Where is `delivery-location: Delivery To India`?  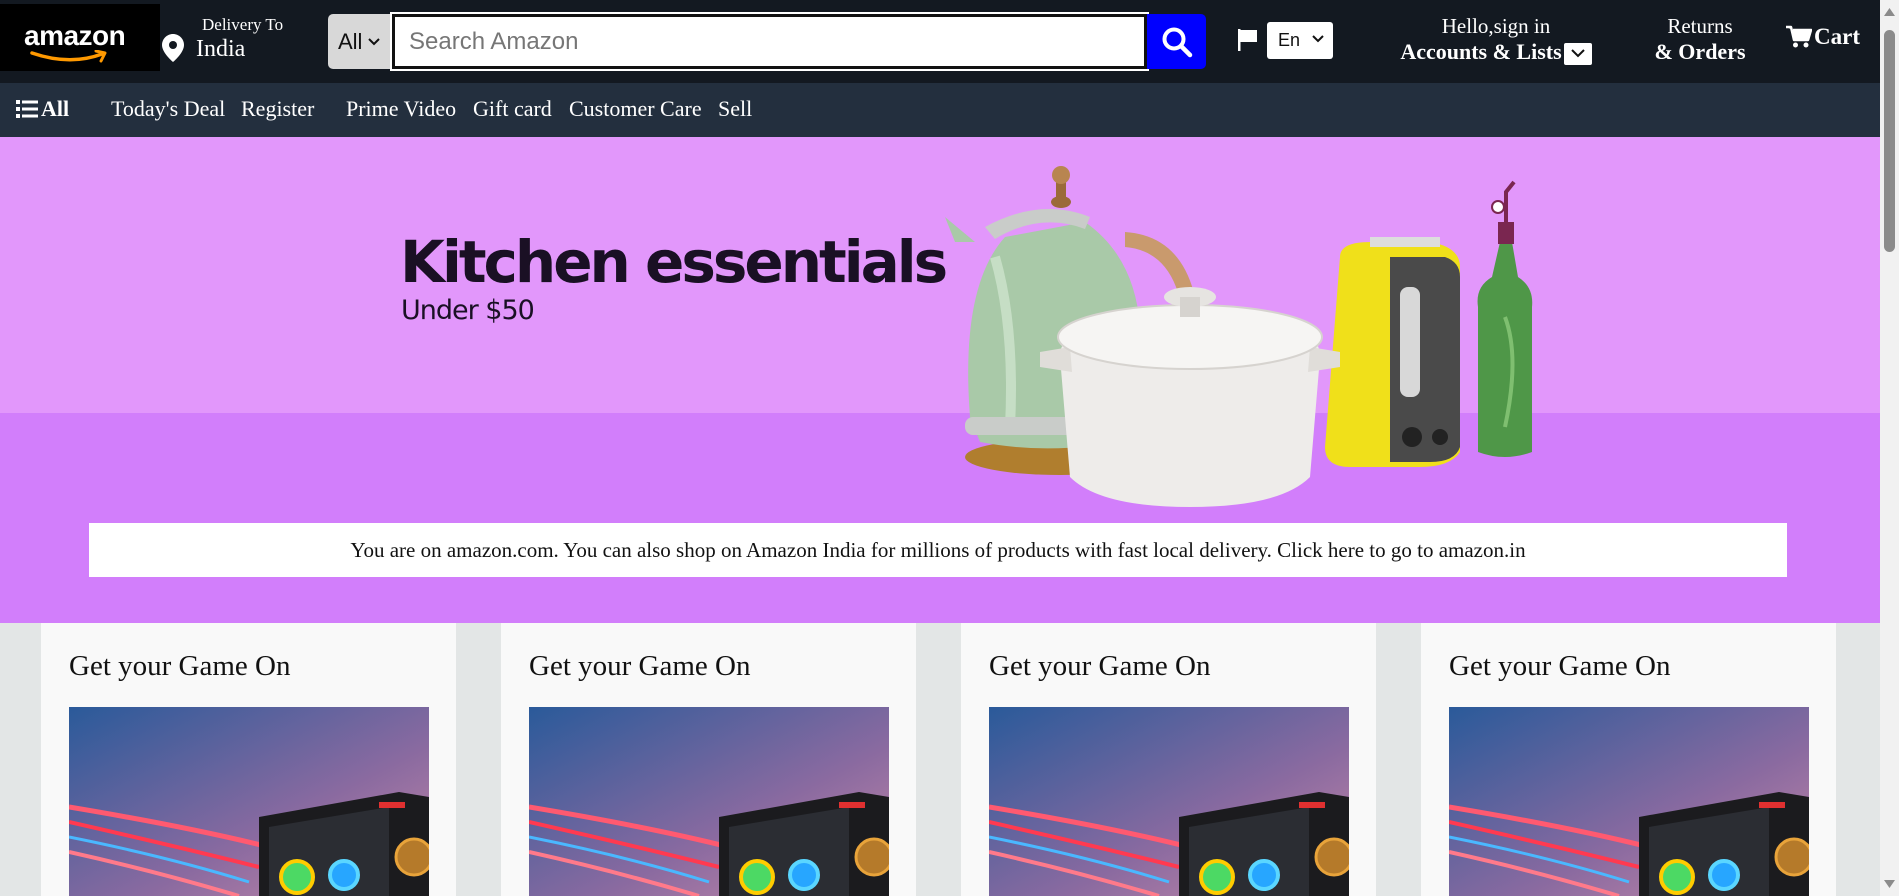 delivery-location: Delivery To India is located at coordinates (232, 40).